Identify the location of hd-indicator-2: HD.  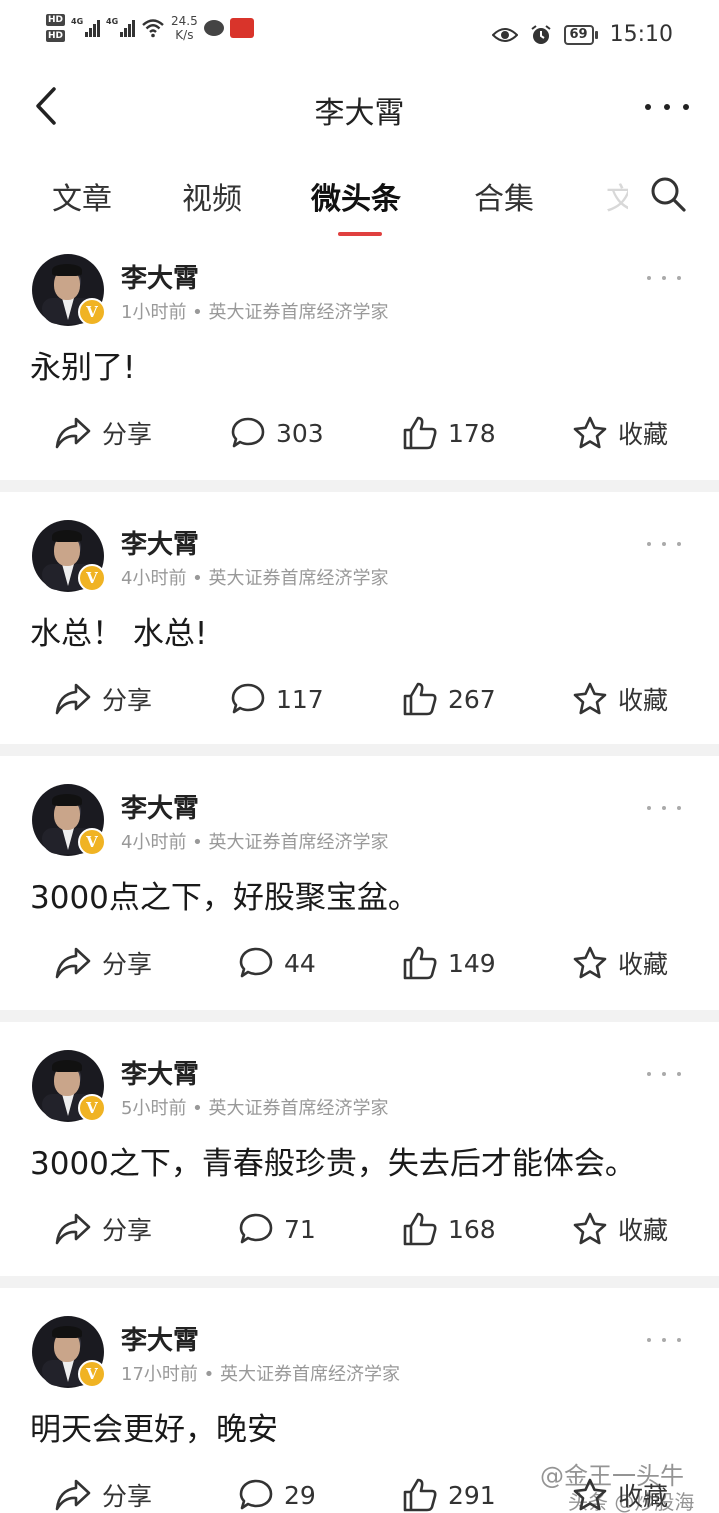
(56, 36).